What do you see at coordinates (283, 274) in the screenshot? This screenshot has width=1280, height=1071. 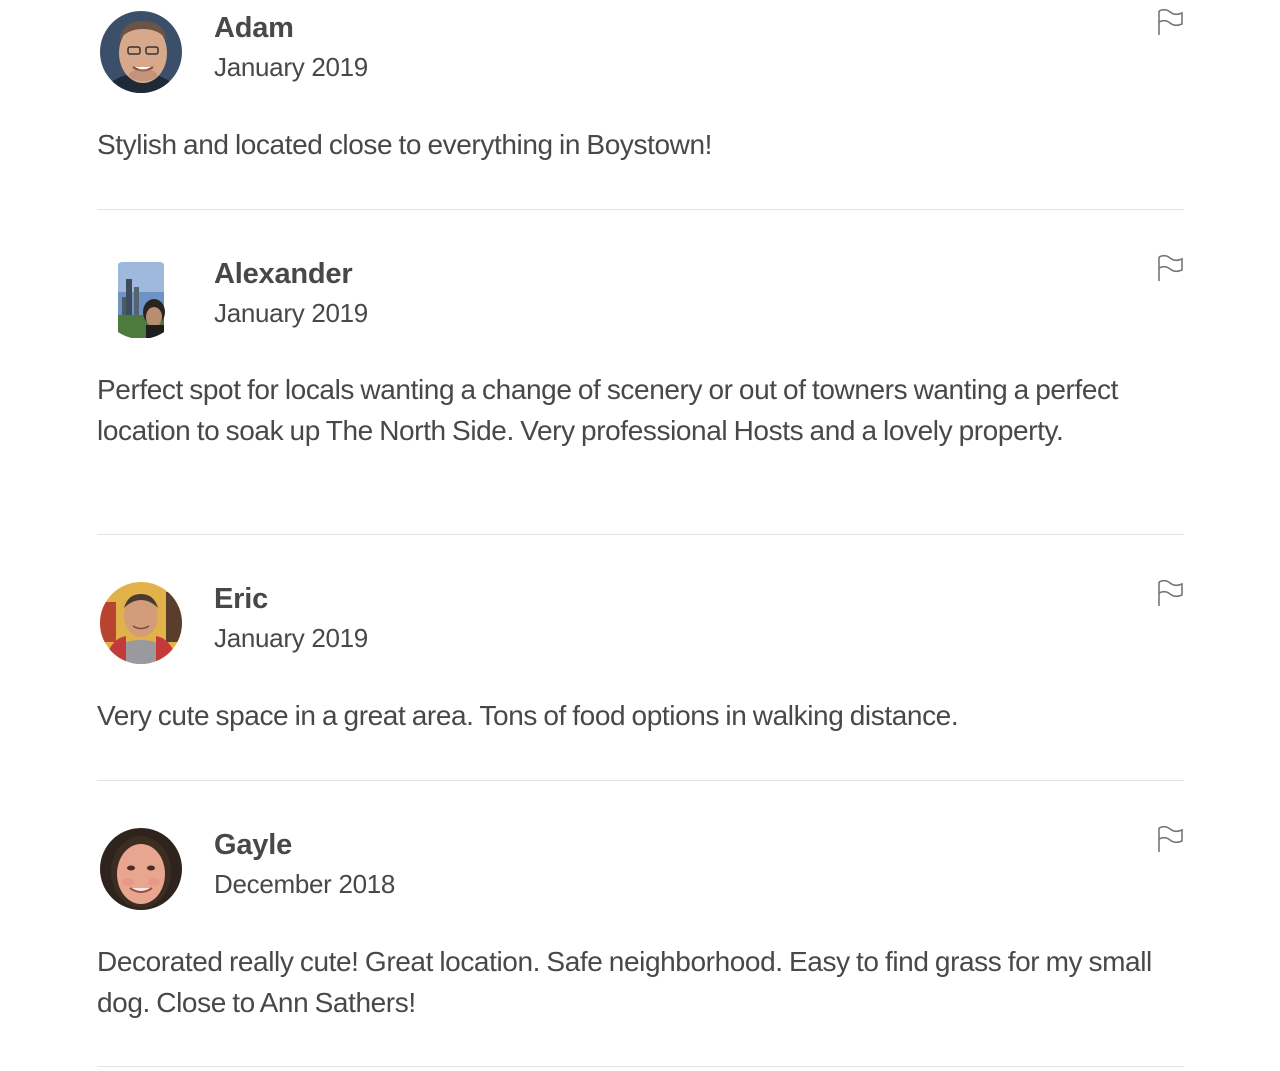 I see `reviewer-name: Alexander` at bounding box center [283, 274].